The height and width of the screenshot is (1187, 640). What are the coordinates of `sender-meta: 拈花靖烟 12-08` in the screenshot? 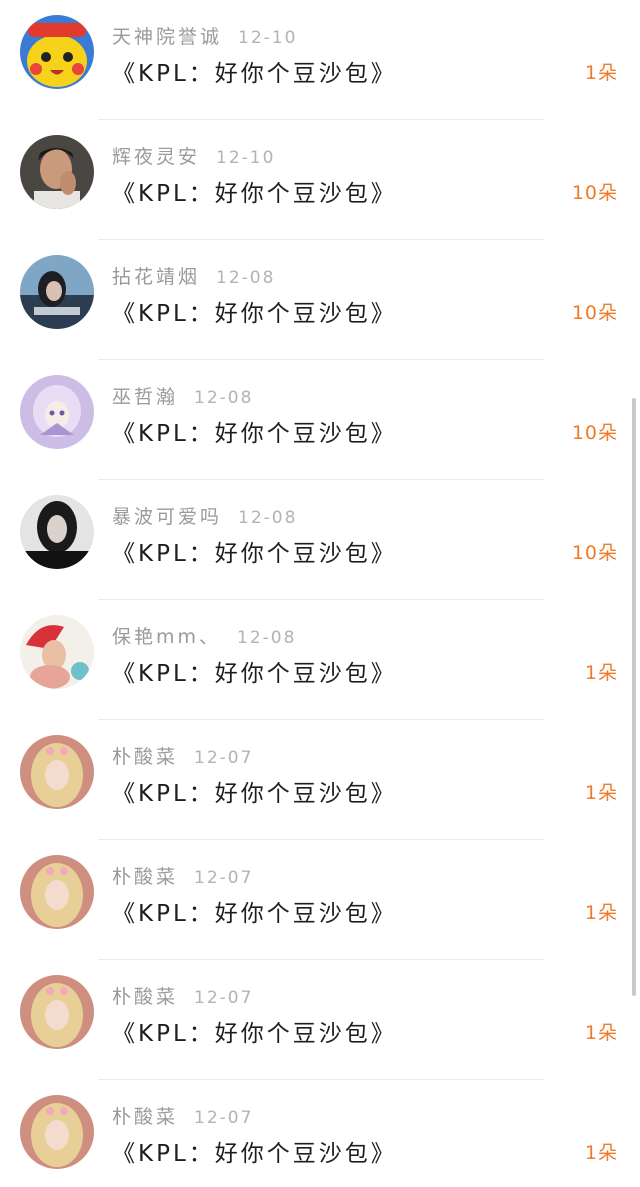 It's located at (193, 275).